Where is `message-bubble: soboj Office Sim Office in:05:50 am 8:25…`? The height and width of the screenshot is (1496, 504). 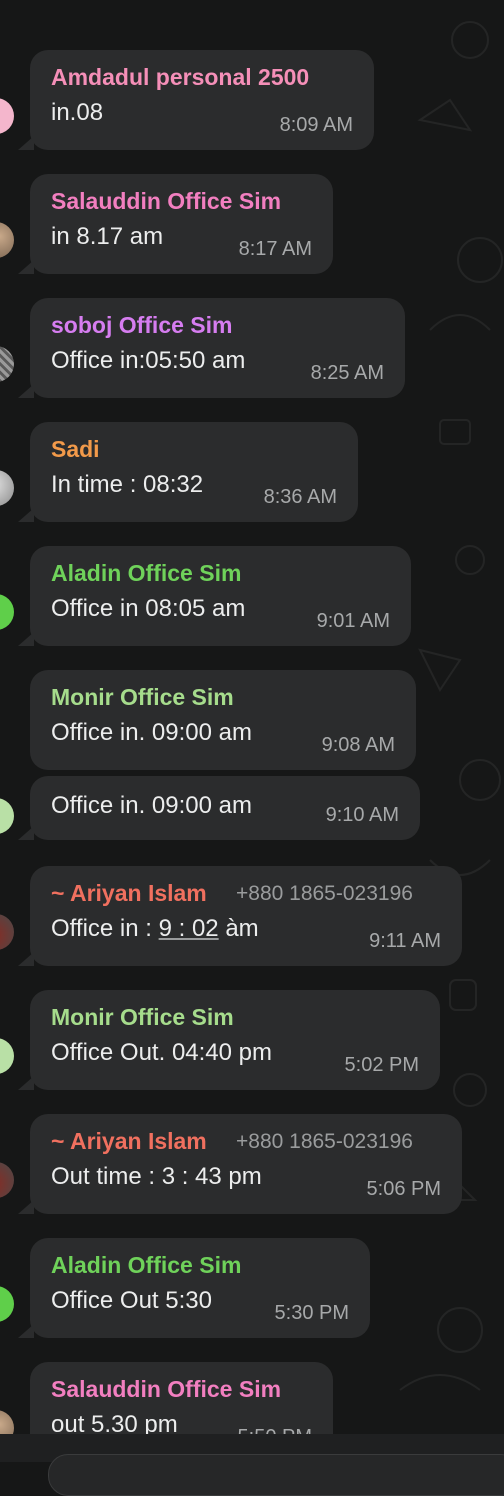
message-bubble: soboj Office Sim Office in:05:50 am 8:25… is located at coordinates (217, 348).